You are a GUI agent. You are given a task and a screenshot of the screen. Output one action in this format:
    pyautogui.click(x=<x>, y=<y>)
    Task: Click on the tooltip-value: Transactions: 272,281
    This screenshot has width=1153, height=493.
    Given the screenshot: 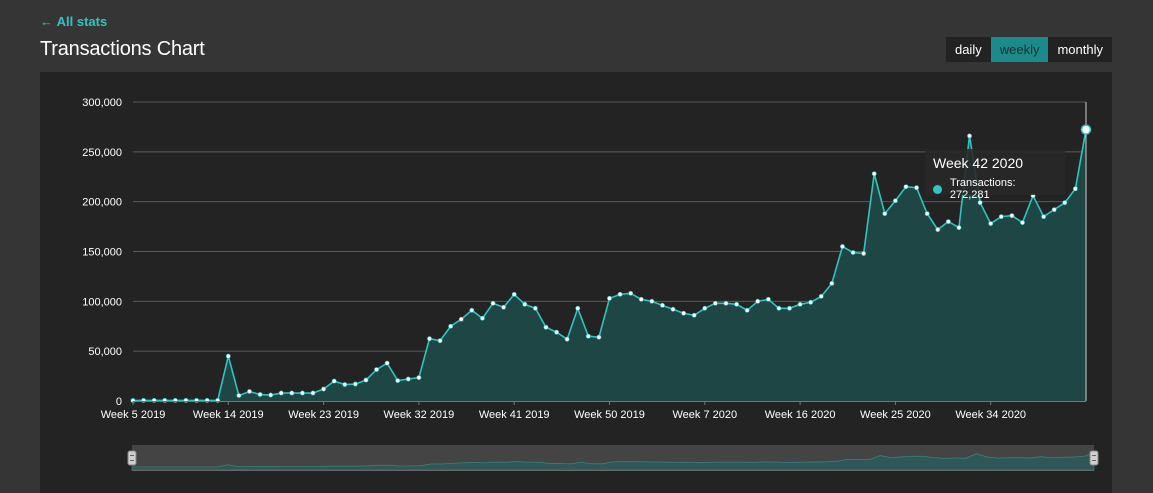 What is the action you would take?
    pyautogui.click(x=982, y=189)
    